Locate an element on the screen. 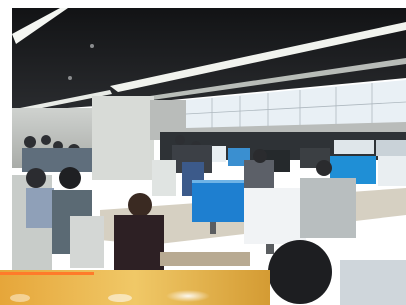 The image size is (406, 305). person-head-foreground is located at coordinates (300, 272).